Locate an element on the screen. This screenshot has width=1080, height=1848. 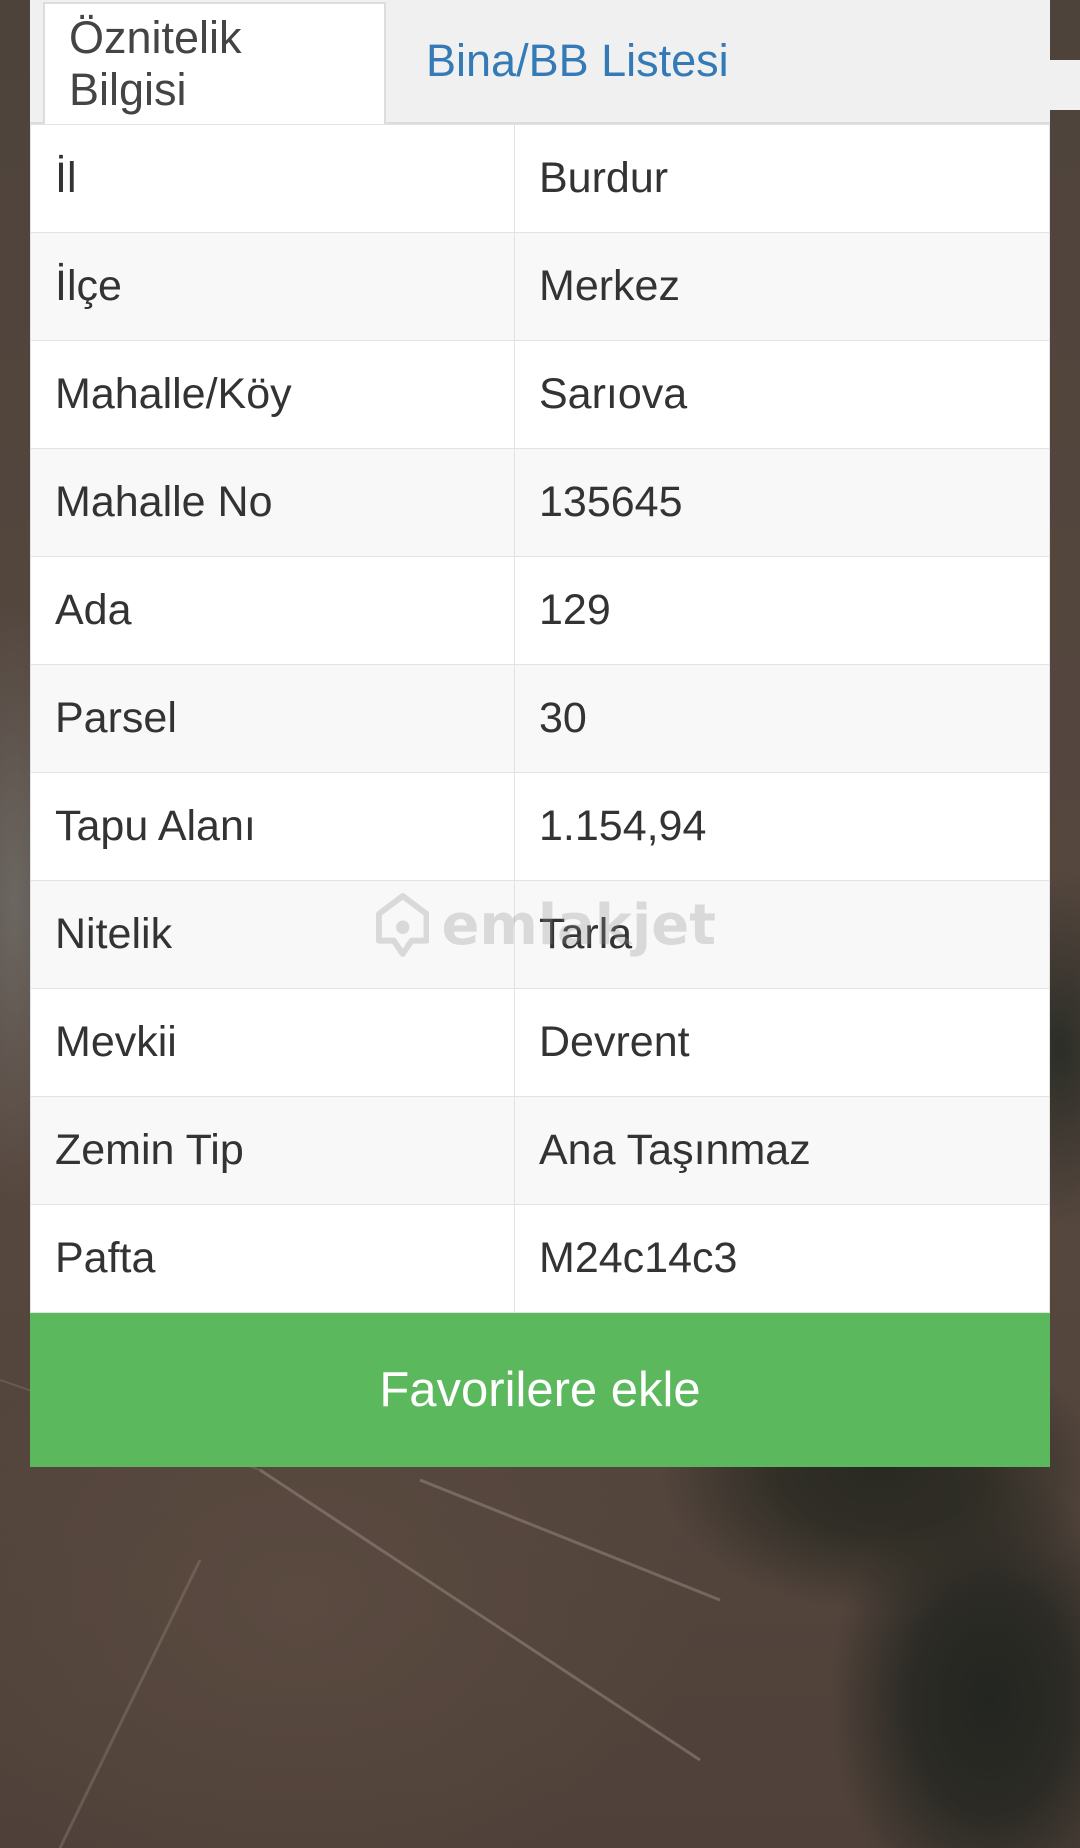
attribute-value: 135645 is located at coordinates (782, 502).